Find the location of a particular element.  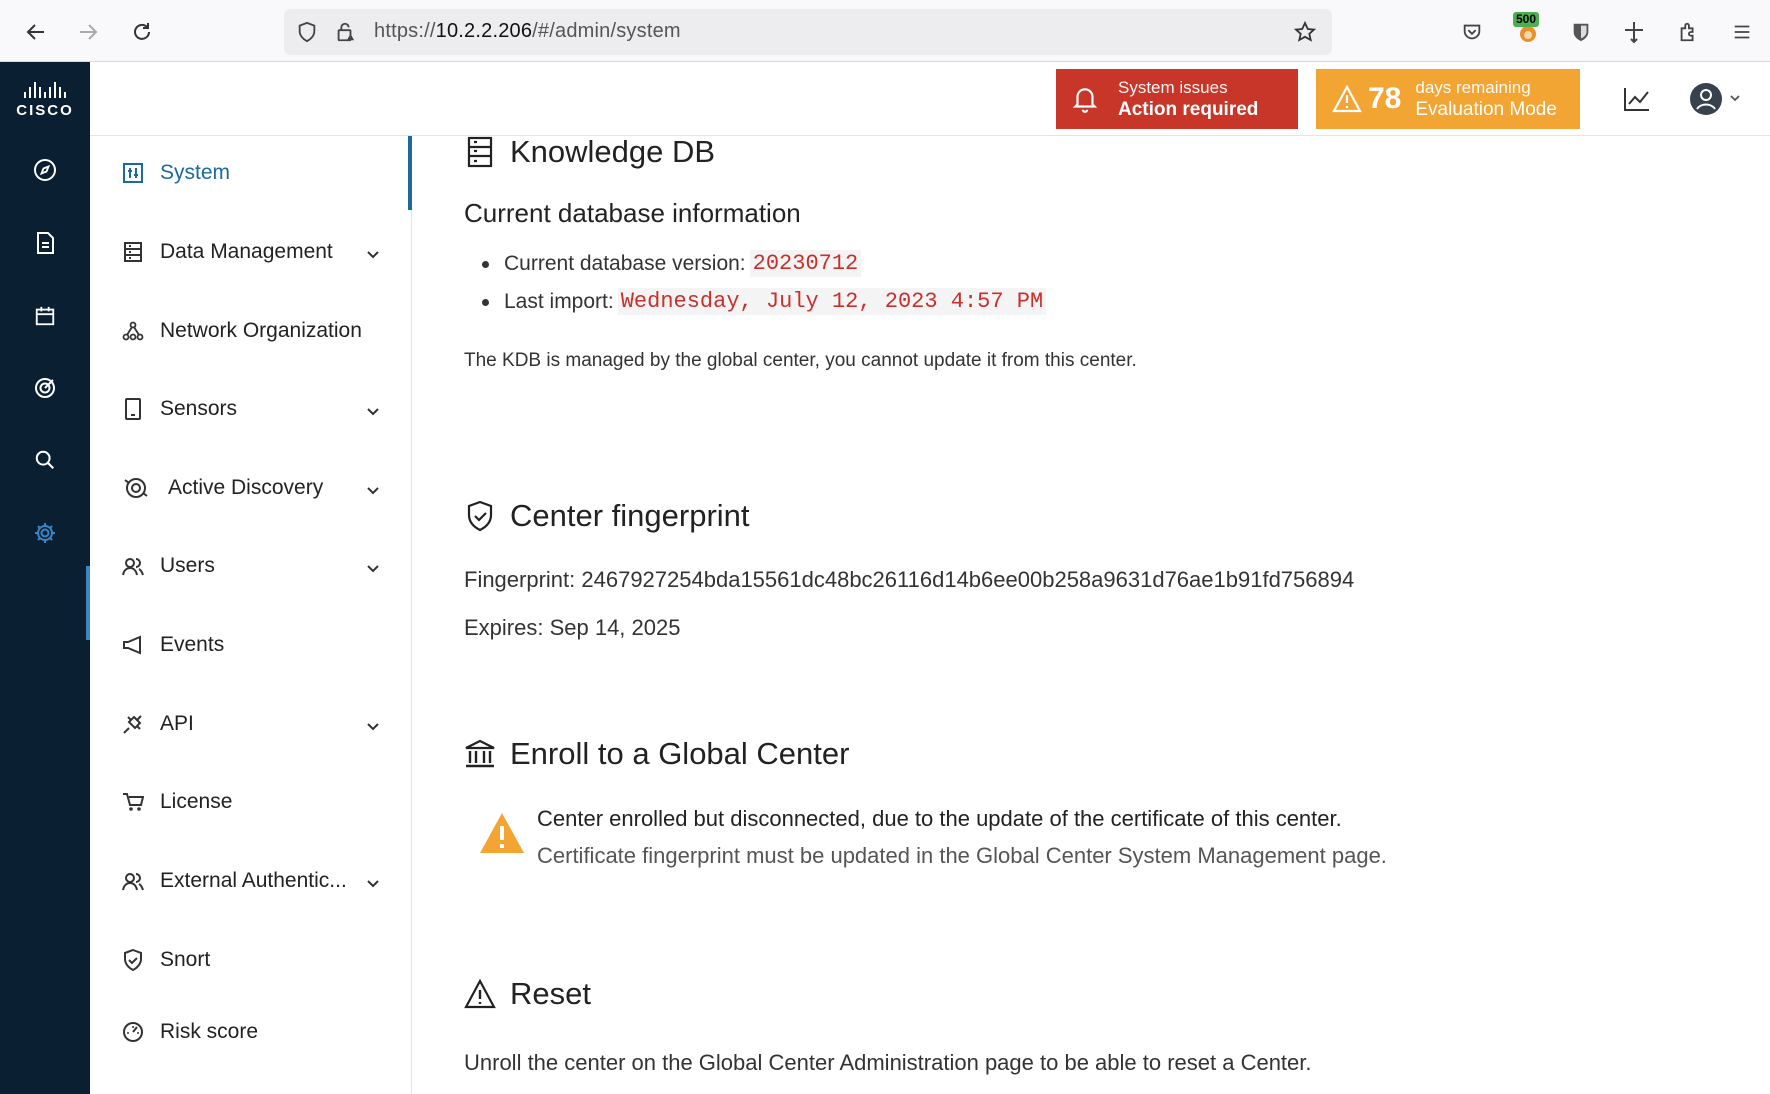

sidebar-item-label: Risk score is located at coordinates (209, 1031).